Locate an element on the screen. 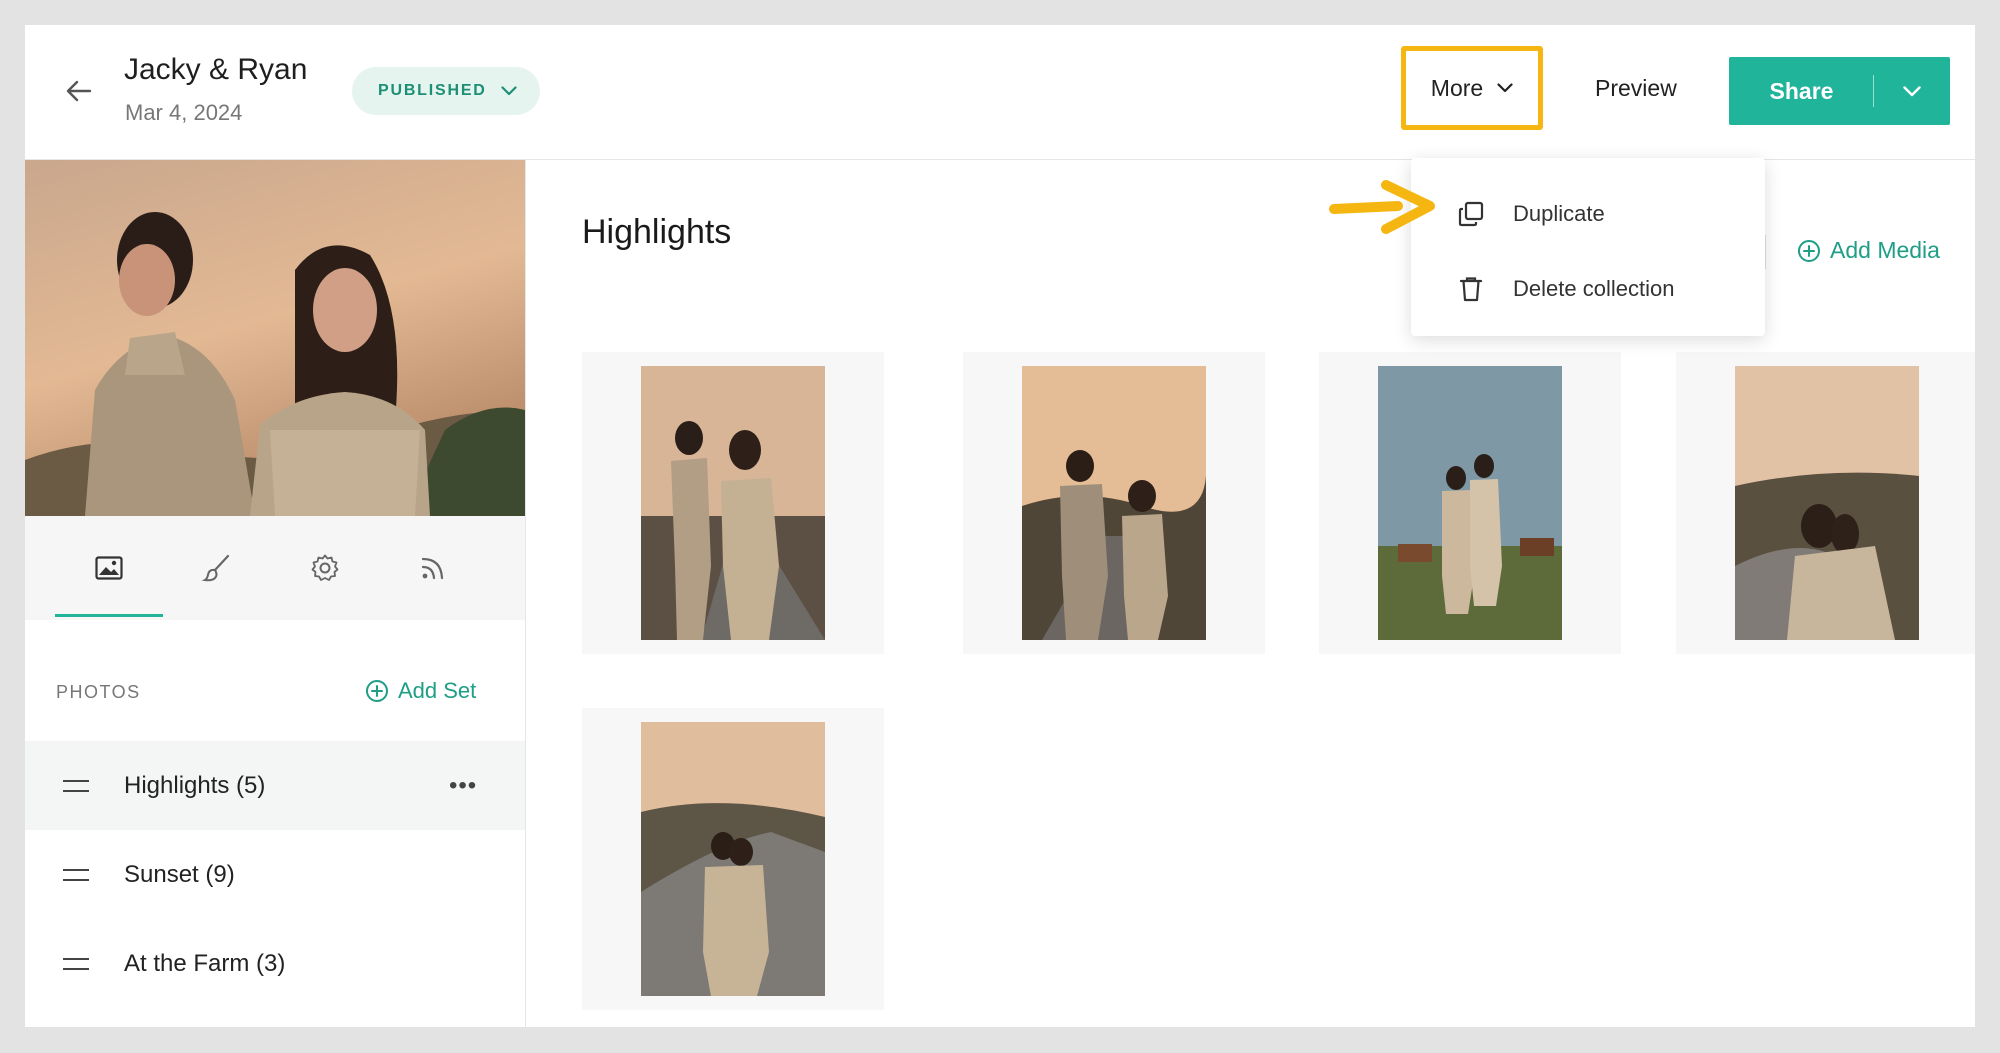 Image resolution: width=2000 pixels, height=1053 pixels. share-button: Share is located at coordinates (1801, 91).